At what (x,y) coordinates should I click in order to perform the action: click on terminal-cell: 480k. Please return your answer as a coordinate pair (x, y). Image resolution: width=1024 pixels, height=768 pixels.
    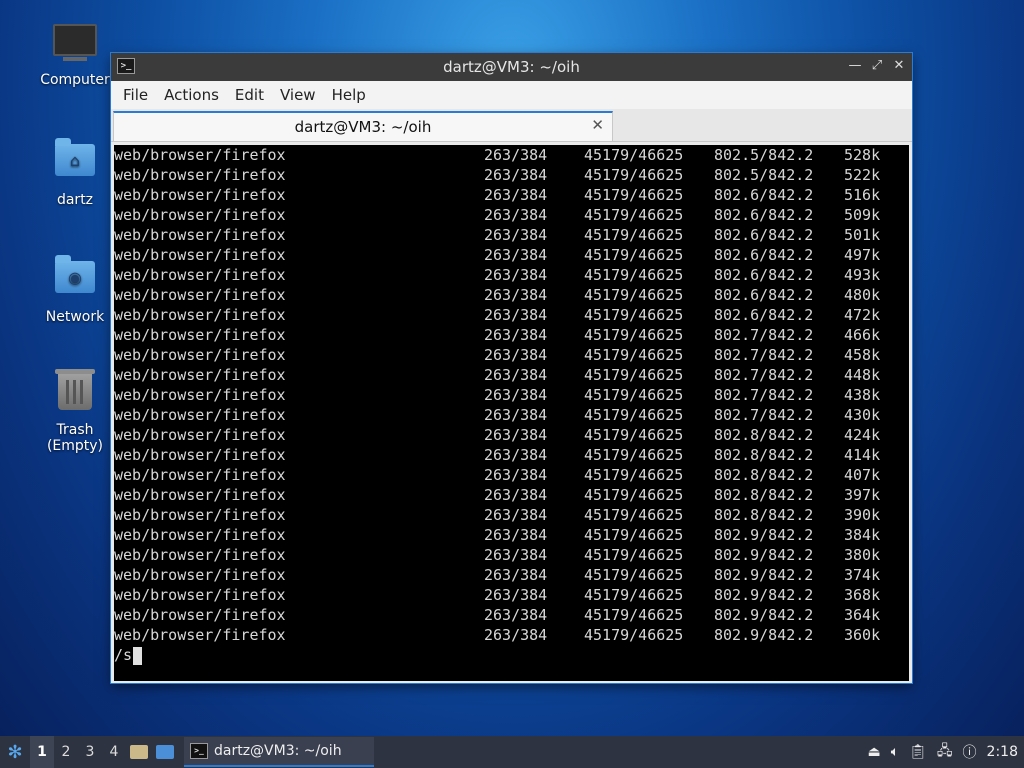
    Looking at the image, I should click on (862, 295).